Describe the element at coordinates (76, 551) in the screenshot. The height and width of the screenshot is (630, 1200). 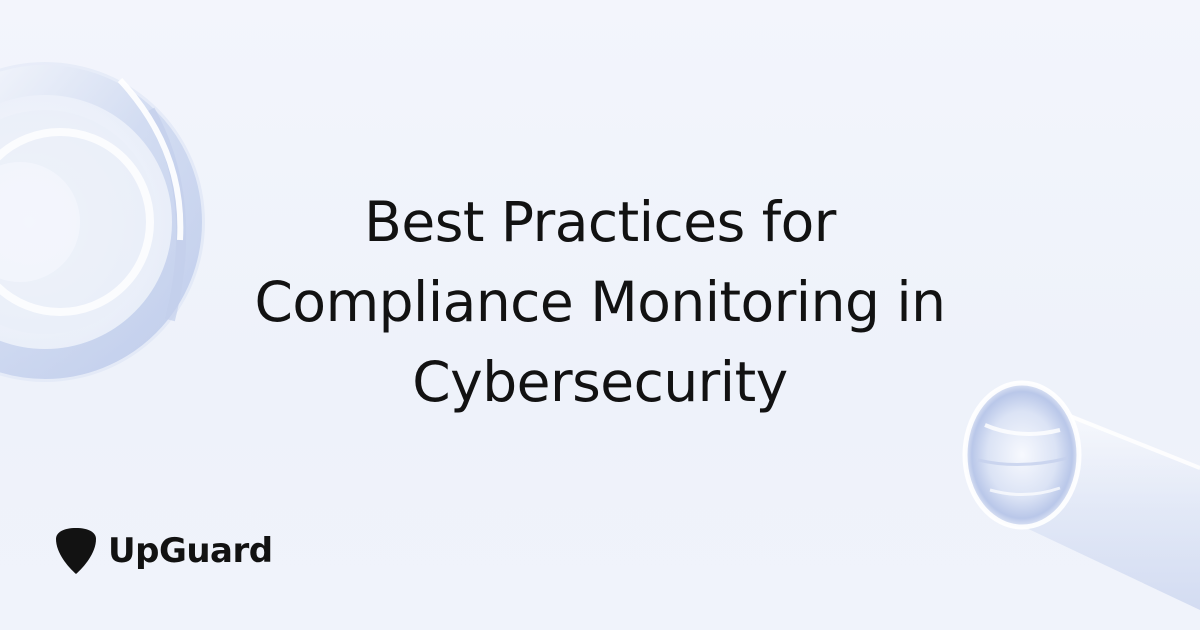
I see `guitar-pick-shield-icon` at that location.